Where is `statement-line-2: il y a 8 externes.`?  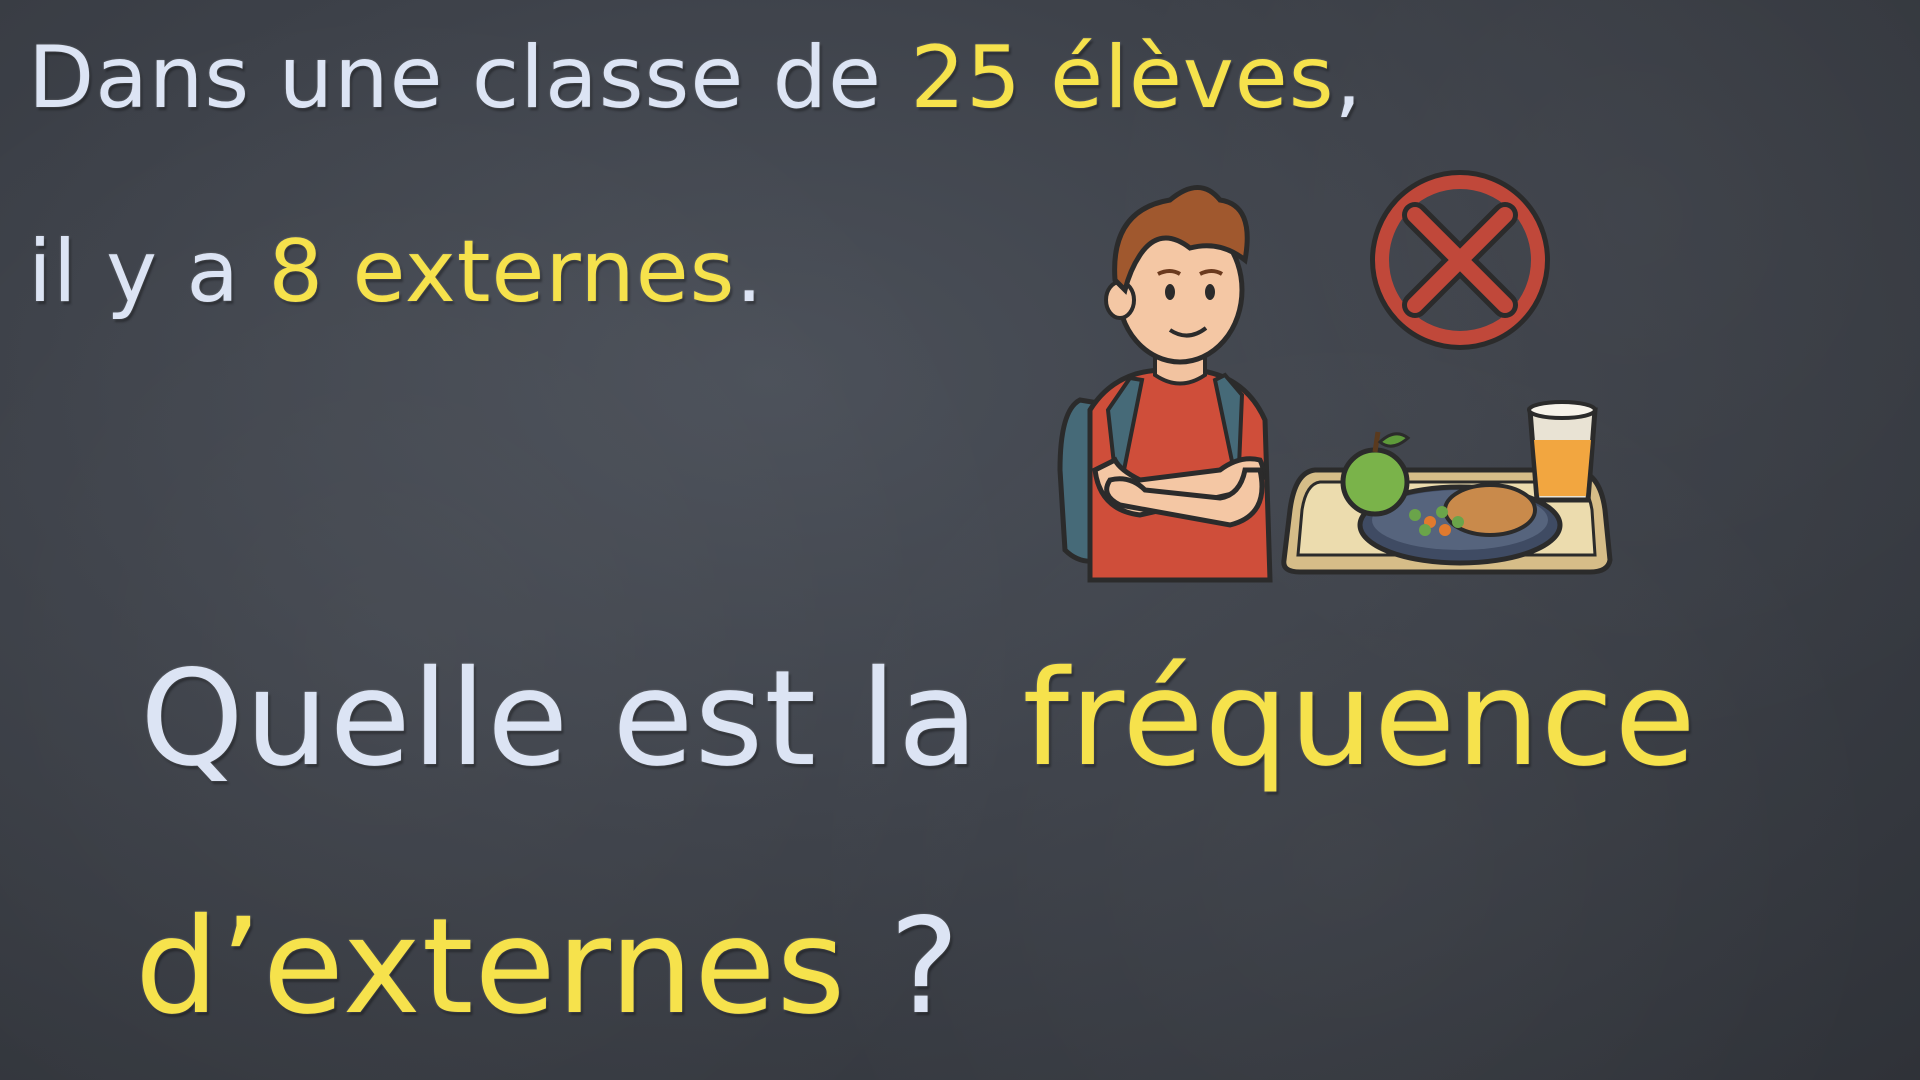
statement-line-2: il y a 8 externes. is located at coordinates (396, 272).